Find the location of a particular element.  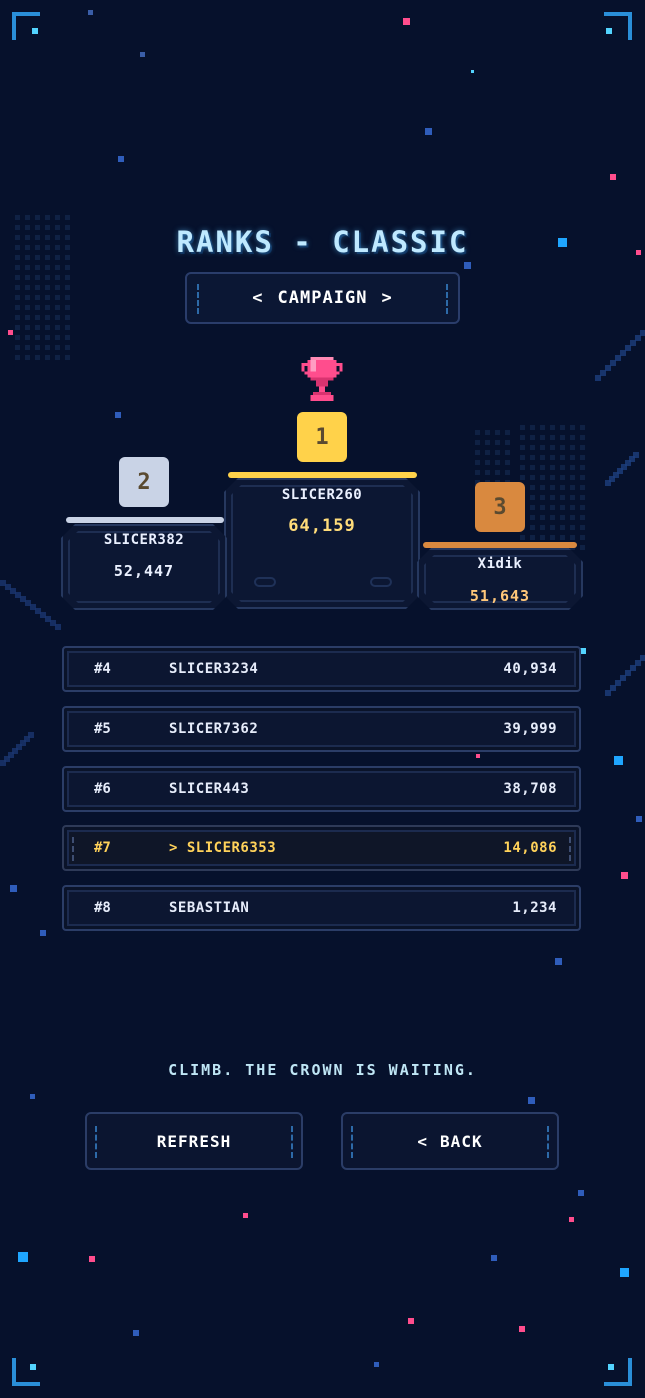

podium-second: SLICER382 52,447 is located at coordinates (144, 567).